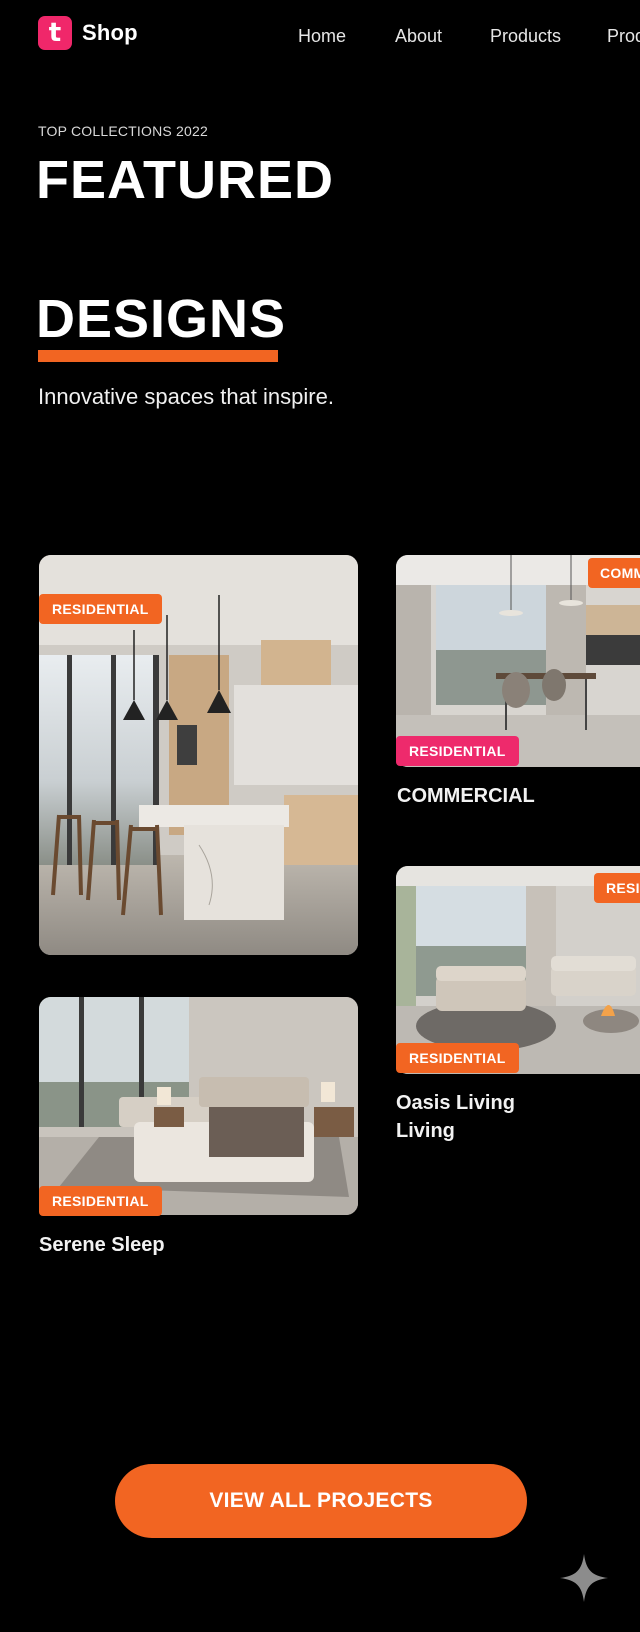  I want to click on logo-icon: t, so click(55, 33).